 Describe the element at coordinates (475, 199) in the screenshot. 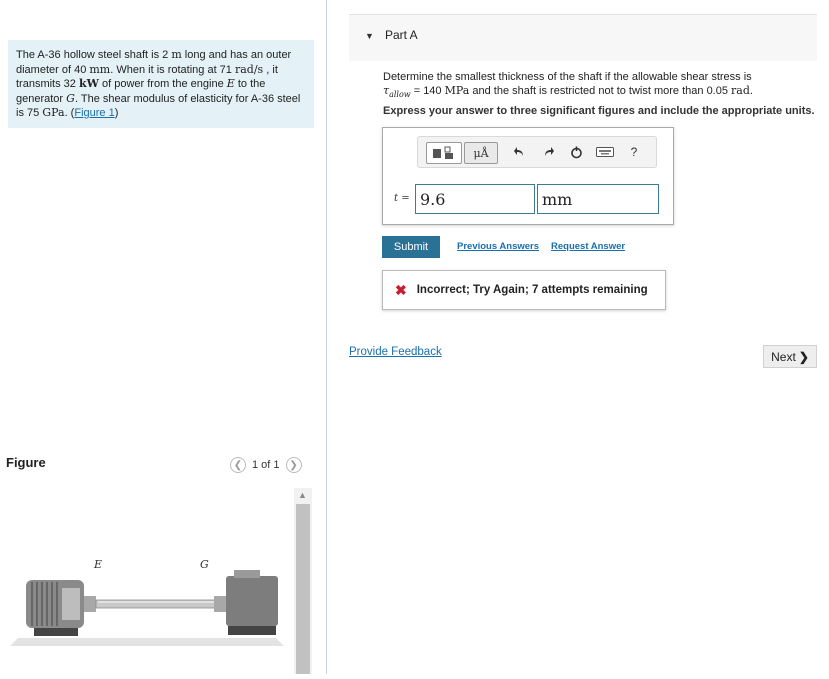

I see `value-input` at that location.